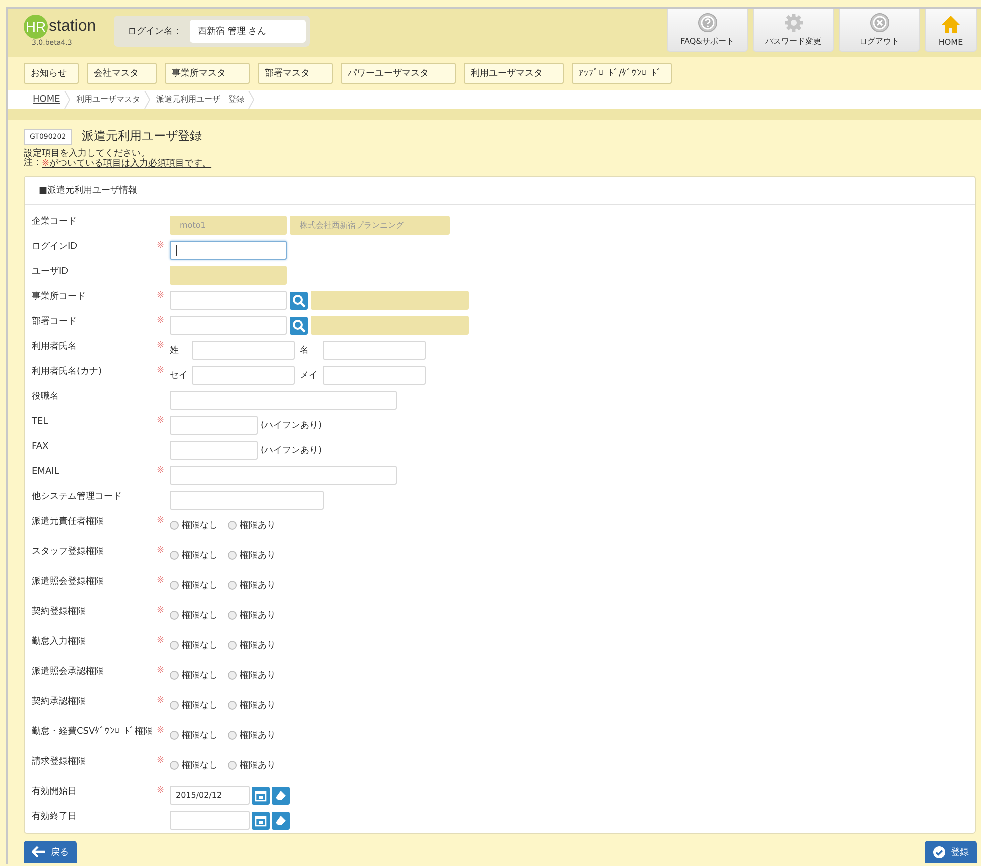 This screenshot has height=866, width=981. Describe the element at coordinates (175, 350) in the screenshot. I see `field-prefix: 姓` at that location.